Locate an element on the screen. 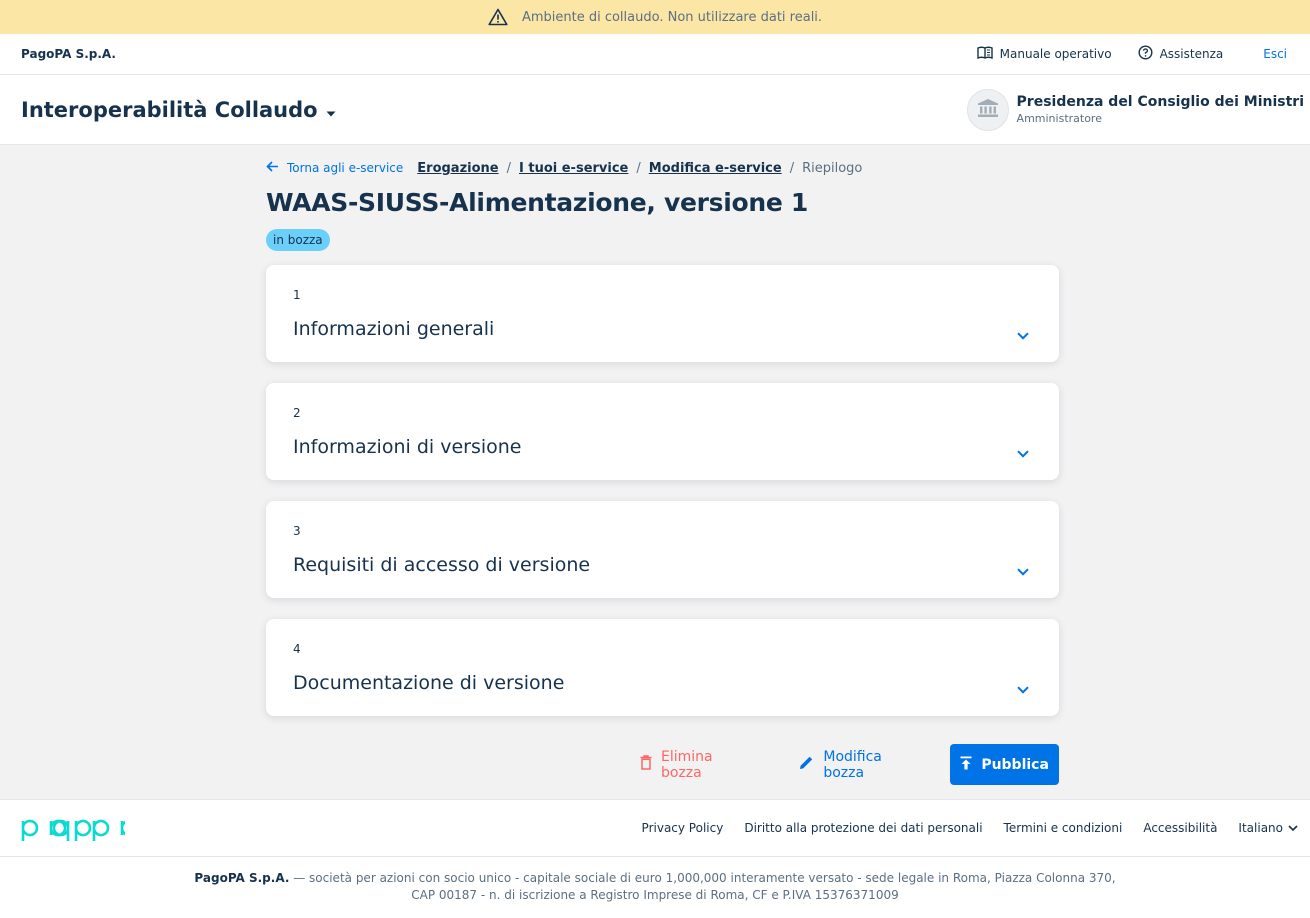 This screenshot has height=918, width=1310. back-link: Torna agli e-service is located at coordinates (334, 168).